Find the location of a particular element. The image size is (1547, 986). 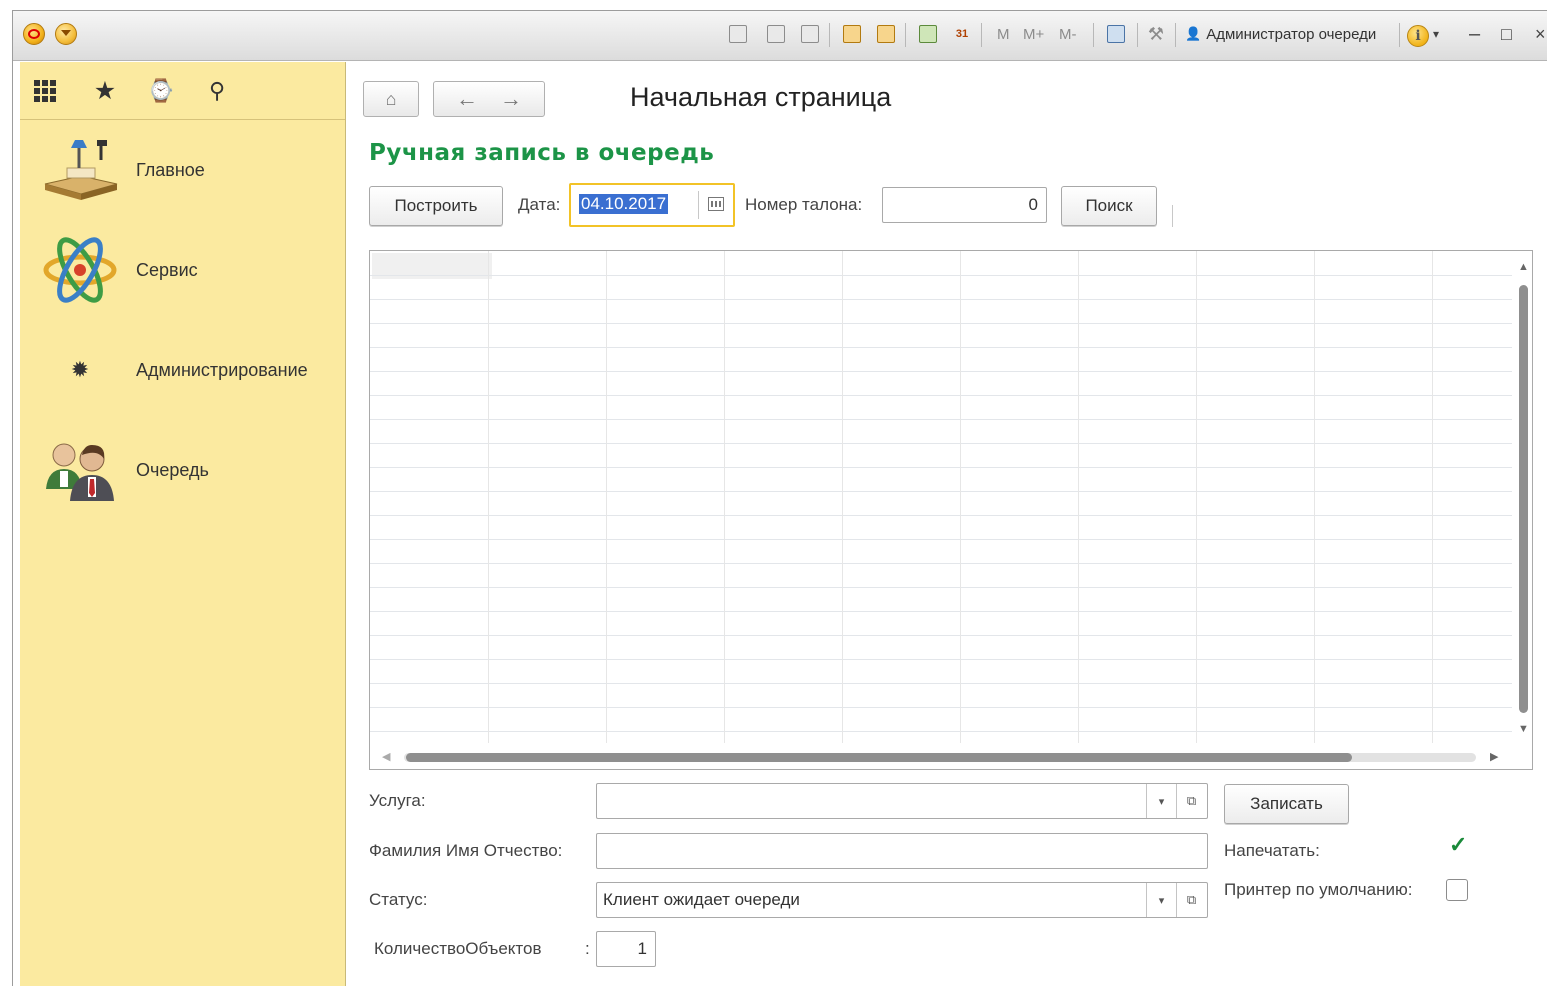

desk-lamp-icon is located at coordinates (80, 170).